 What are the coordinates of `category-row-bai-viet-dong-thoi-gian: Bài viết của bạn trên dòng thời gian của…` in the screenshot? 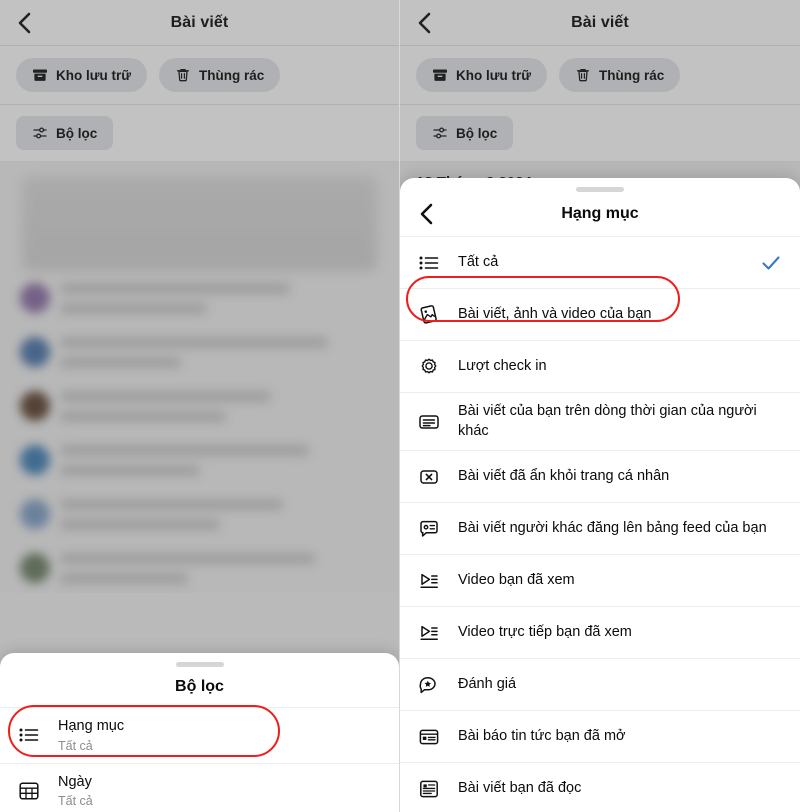 It's located at (600, 422).